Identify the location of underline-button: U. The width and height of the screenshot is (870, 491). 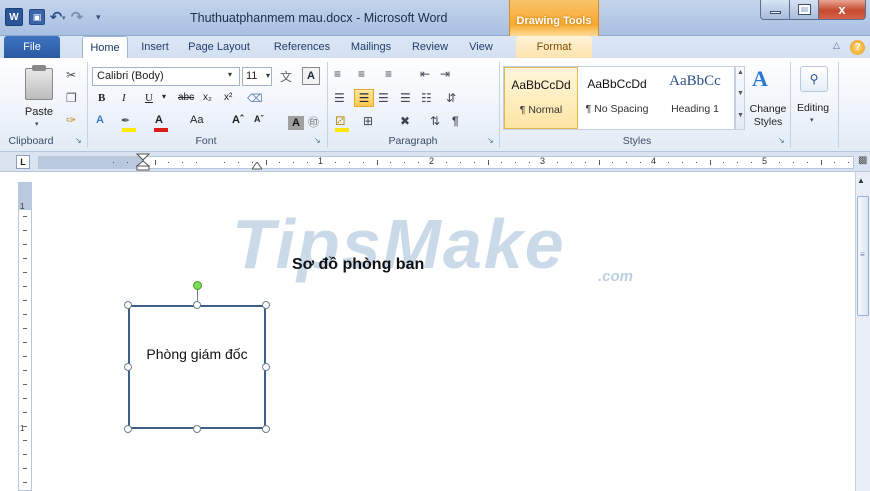
(149, 101).